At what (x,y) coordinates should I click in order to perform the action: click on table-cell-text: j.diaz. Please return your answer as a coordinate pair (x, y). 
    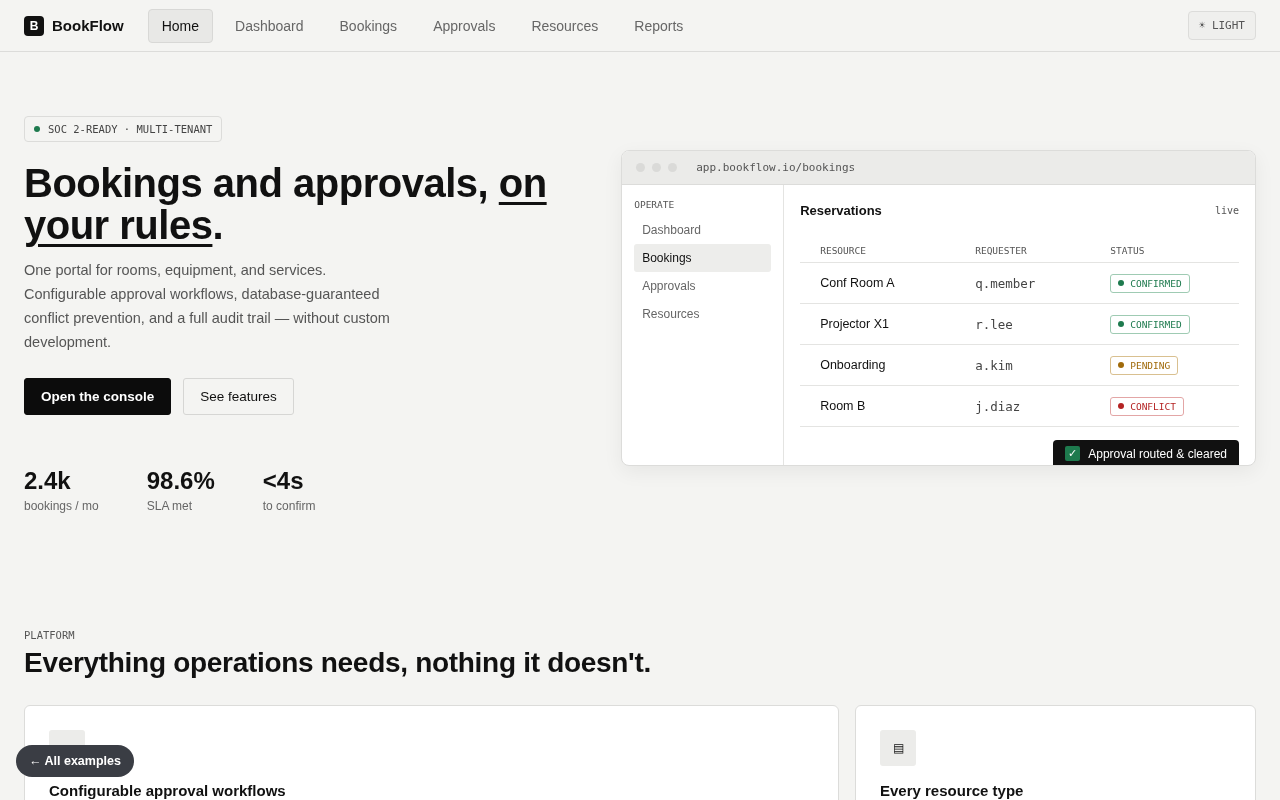
    Looking at the image, I should click on (998, 406).